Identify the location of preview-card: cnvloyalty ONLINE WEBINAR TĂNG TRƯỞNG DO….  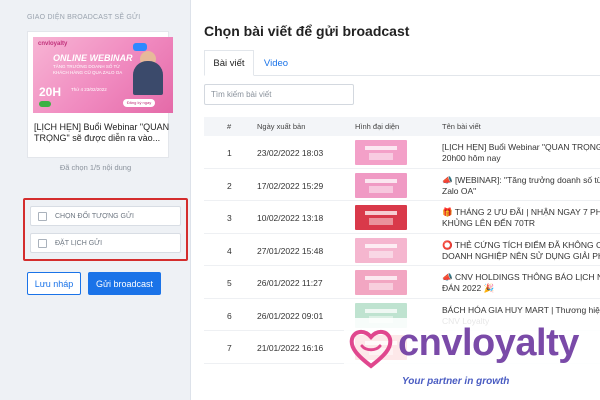
(100, 94).